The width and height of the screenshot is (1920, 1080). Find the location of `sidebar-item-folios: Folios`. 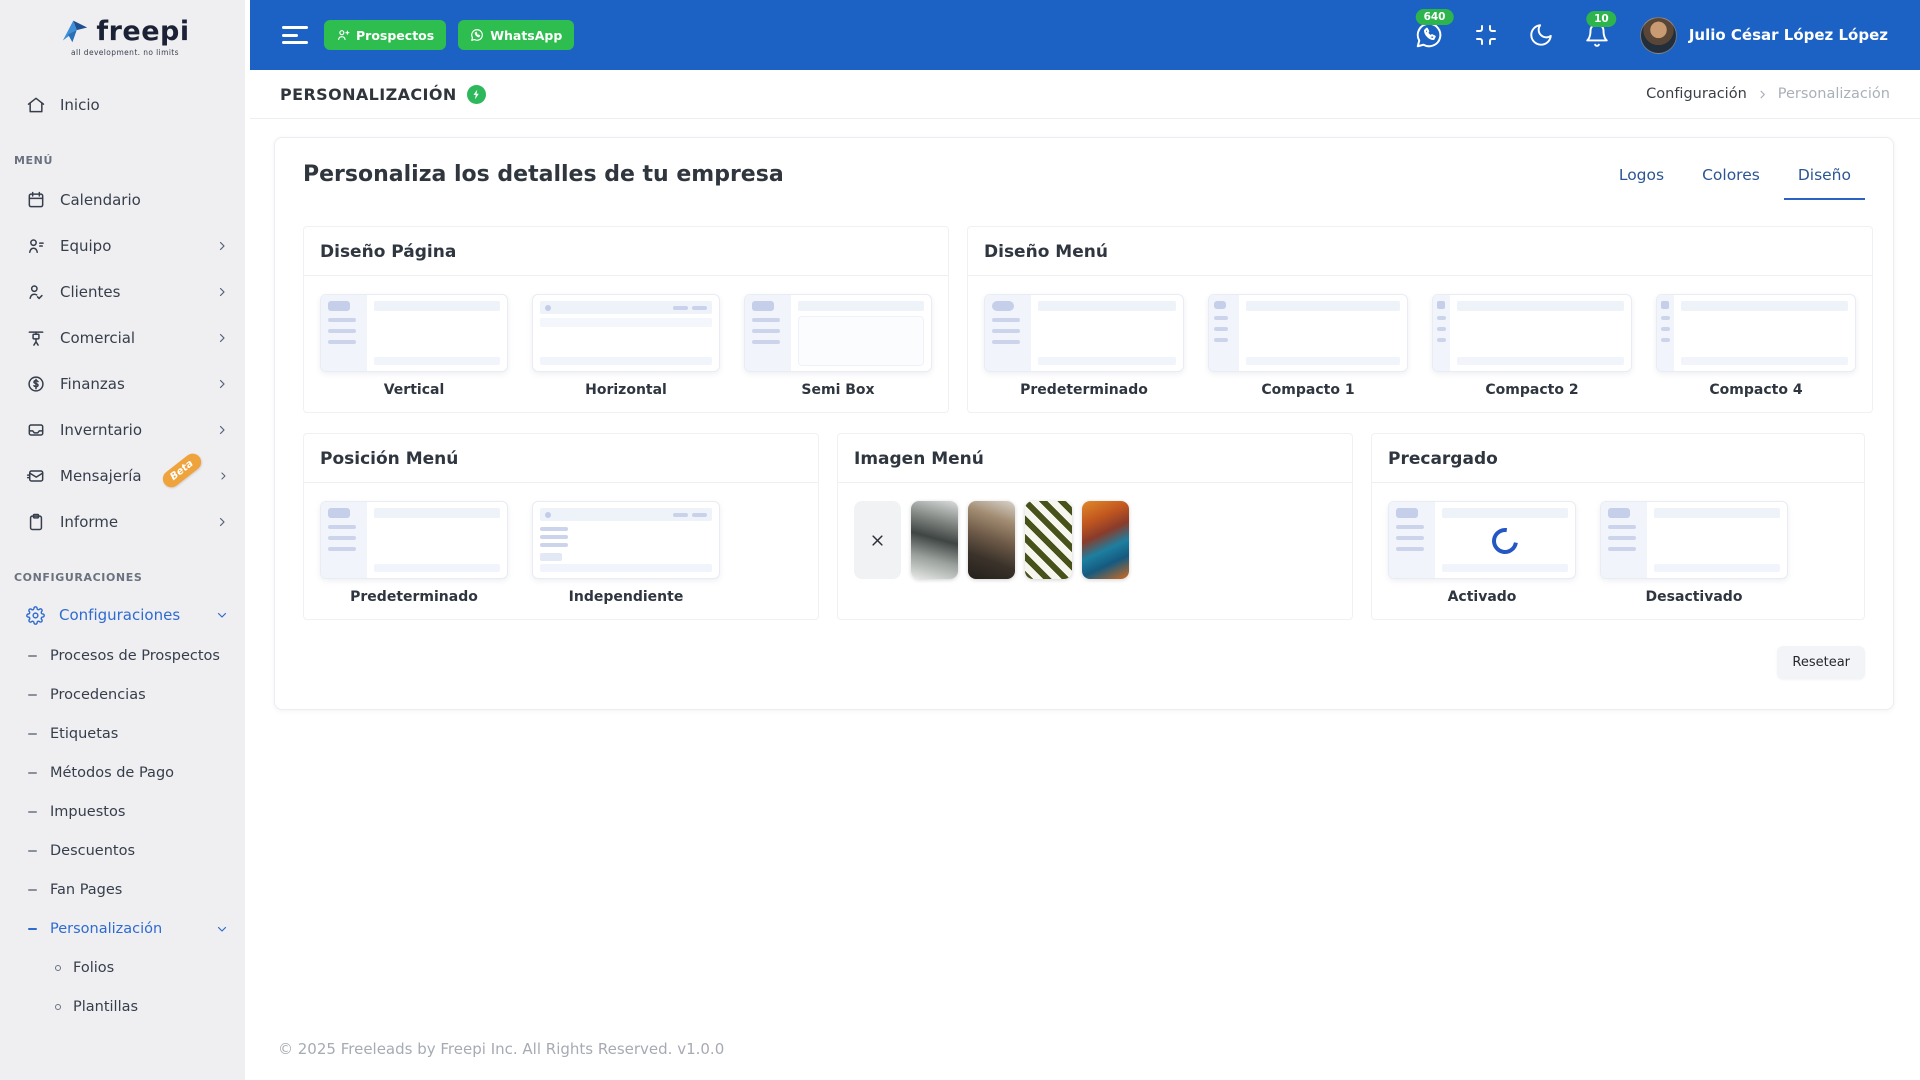

sidebar-item-folios: Folios is located at coordinates (125, 967).